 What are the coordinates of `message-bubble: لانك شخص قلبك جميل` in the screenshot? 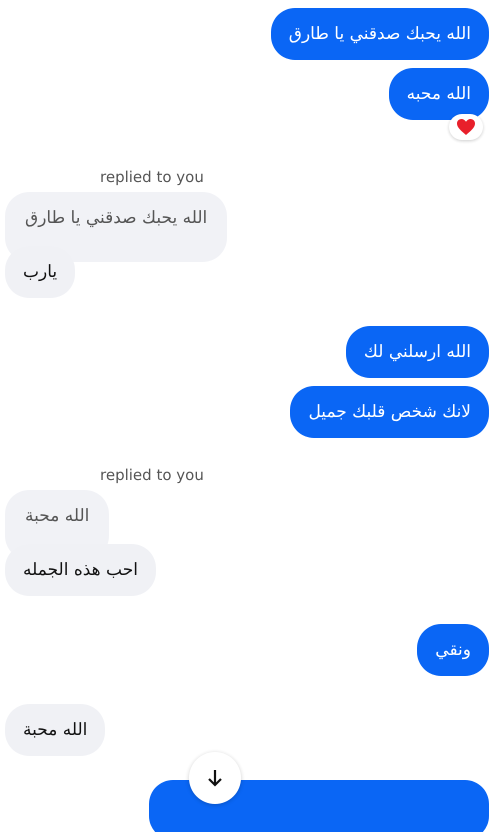 It's located at (389, 412).